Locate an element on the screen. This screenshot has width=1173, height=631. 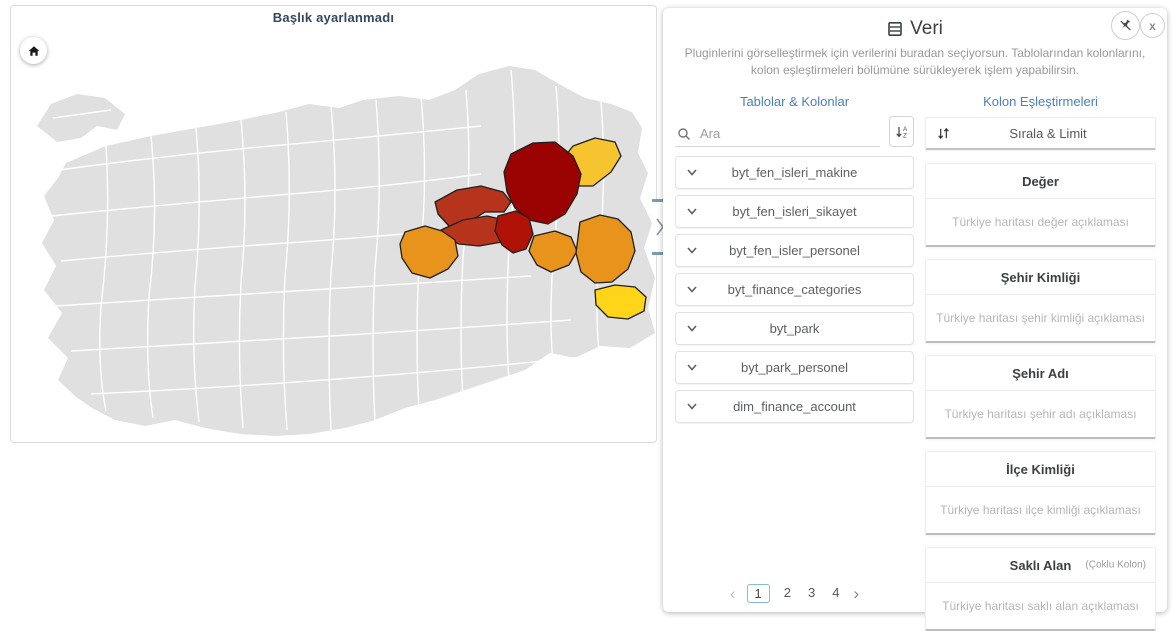
pagination-page-1: 1 is located at coordinates (758, 593).